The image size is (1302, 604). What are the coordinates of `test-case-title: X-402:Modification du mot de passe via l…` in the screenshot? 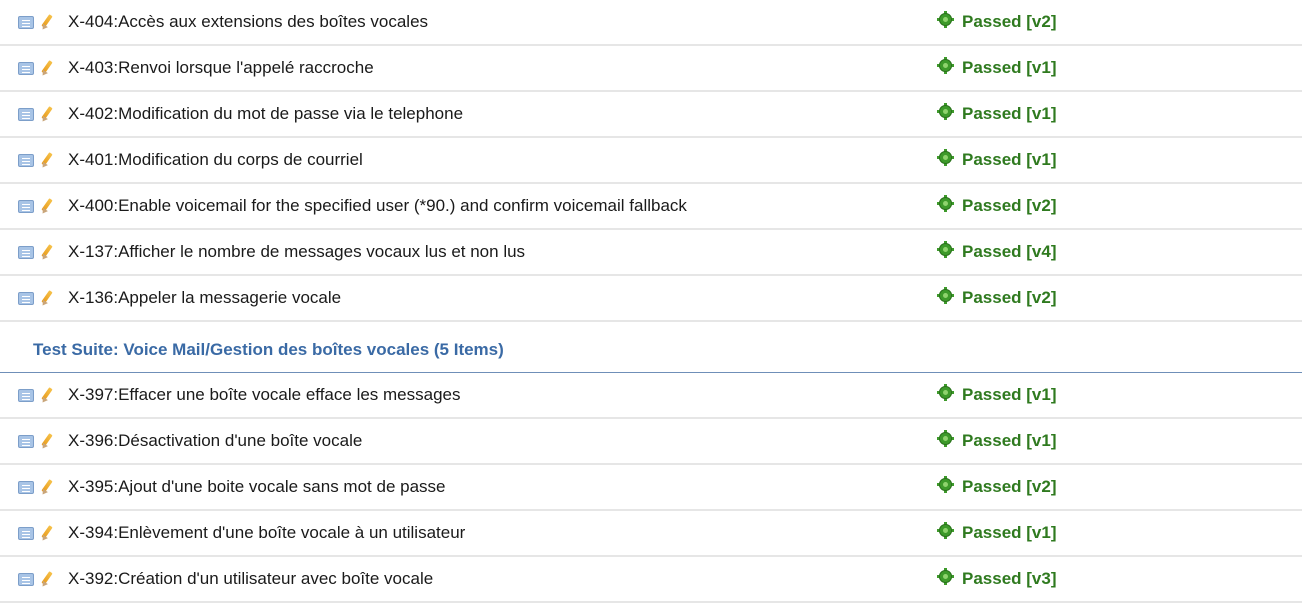 It's located at (265, 114).